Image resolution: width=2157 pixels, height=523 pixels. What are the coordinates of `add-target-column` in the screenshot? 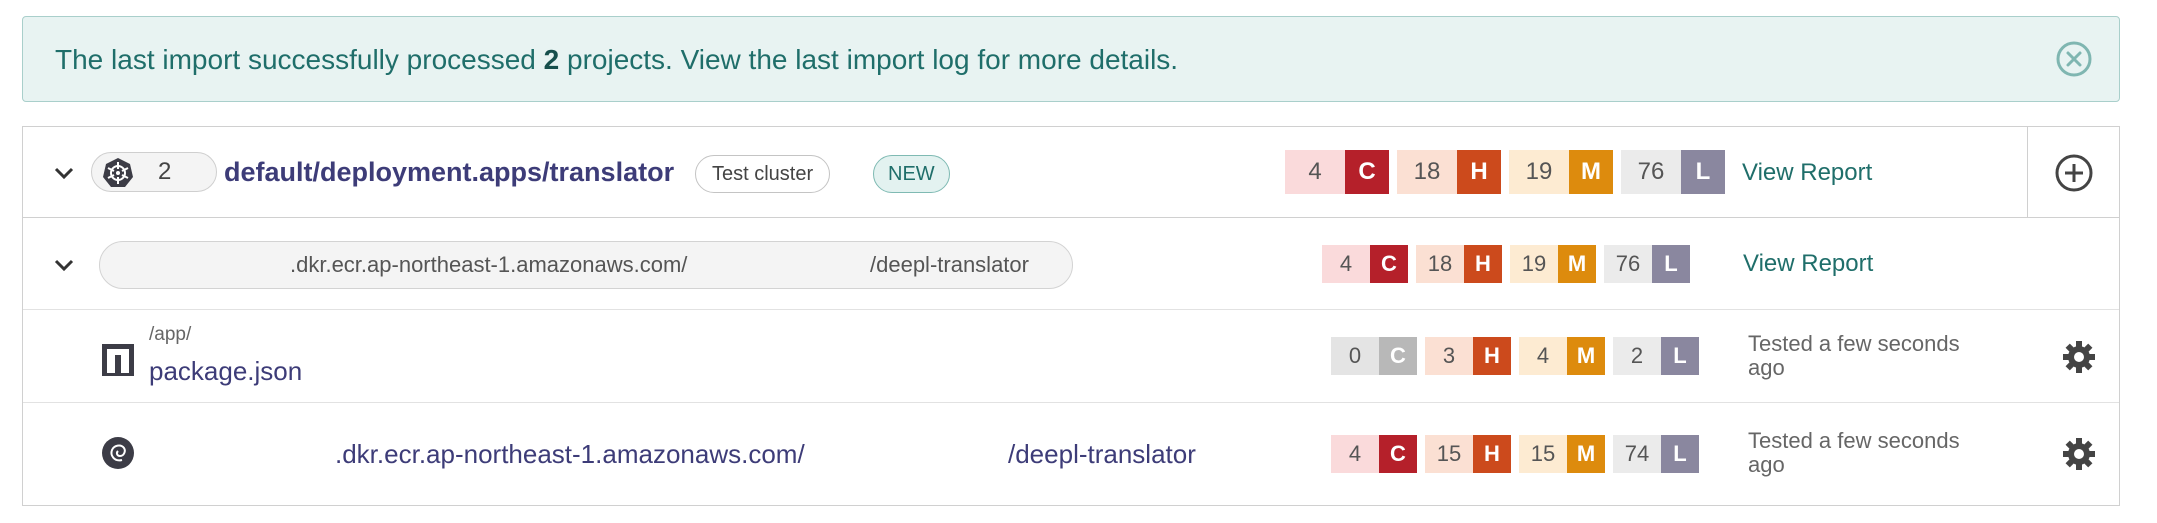 It's located at (2073, 172).